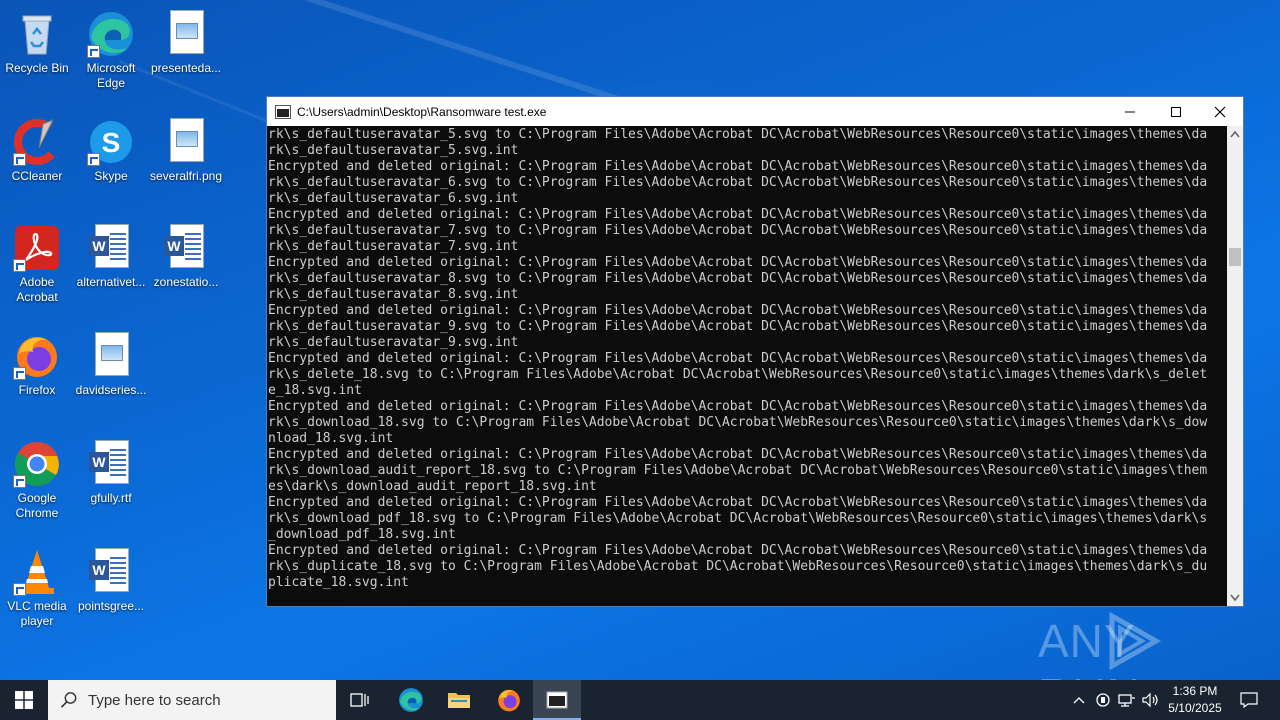  Describe the element at coordinates (1235, 257) in the screenshot. I see `scrollbar-thumb` at that location.